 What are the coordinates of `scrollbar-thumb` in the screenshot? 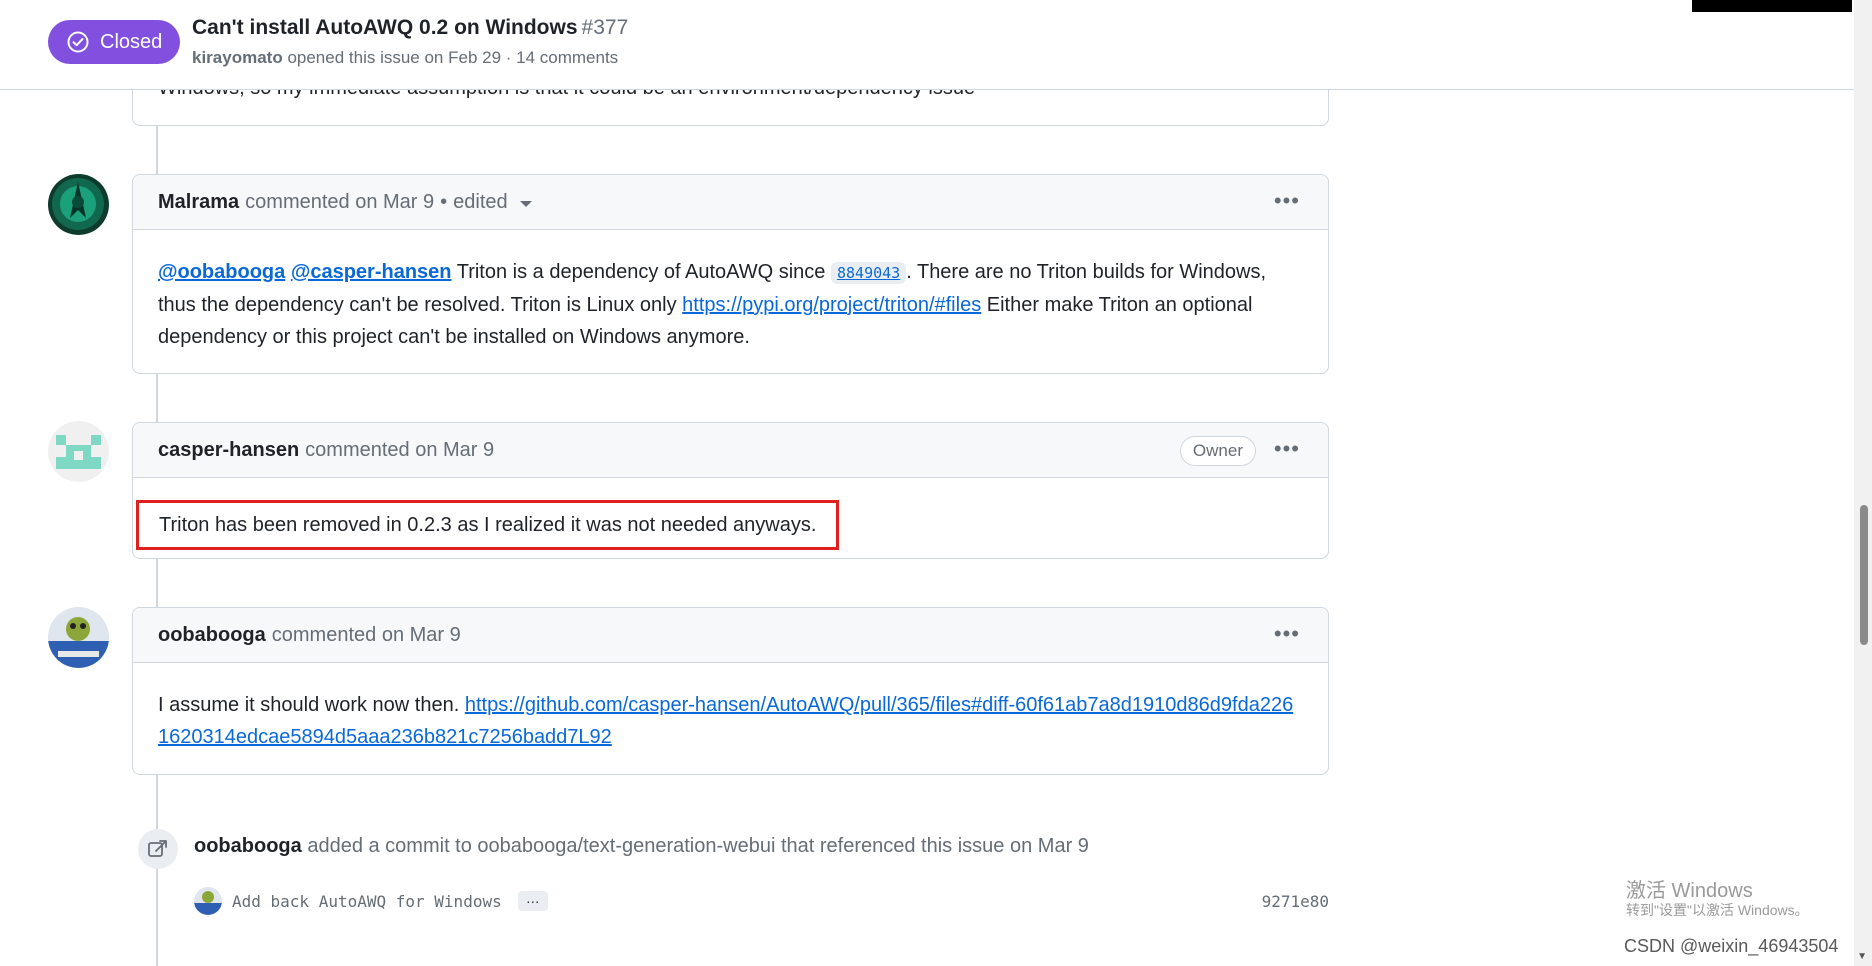 It's located at (1864, 575).